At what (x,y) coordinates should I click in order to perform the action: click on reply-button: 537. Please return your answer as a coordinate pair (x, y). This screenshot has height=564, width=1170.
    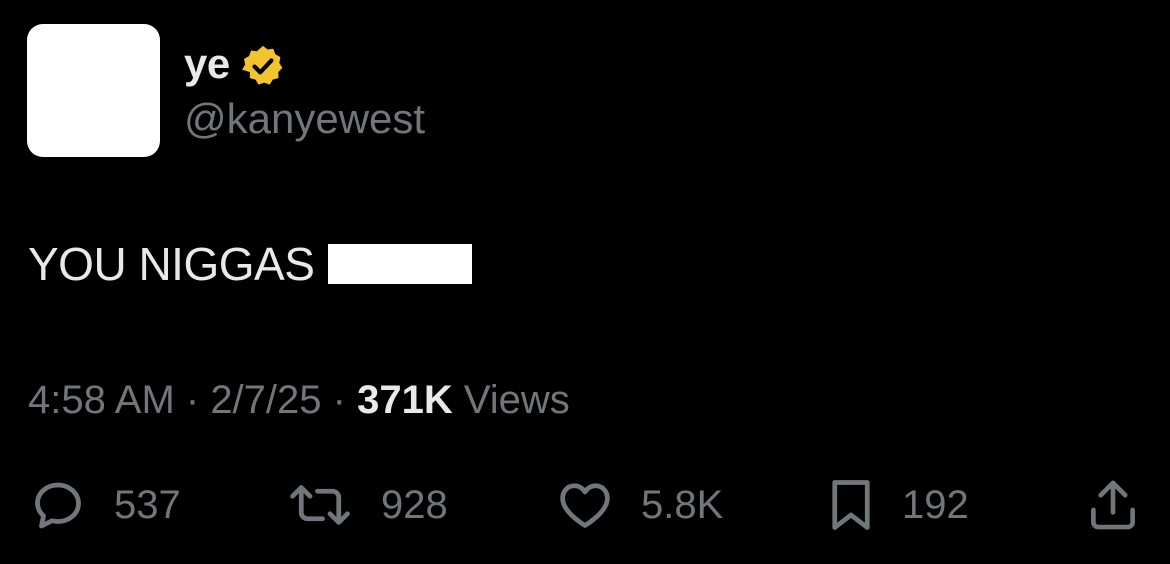
    Looking at the image, I should click on (104, 505).